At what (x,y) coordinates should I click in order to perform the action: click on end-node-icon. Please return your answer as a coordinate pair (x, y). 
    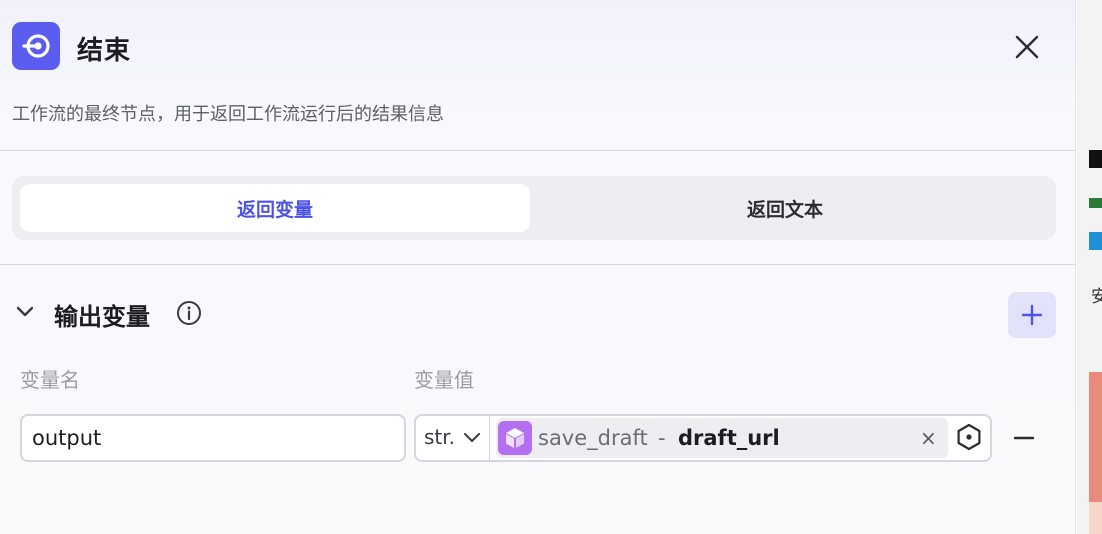
    Looking at the image, I should click on (36, 46).